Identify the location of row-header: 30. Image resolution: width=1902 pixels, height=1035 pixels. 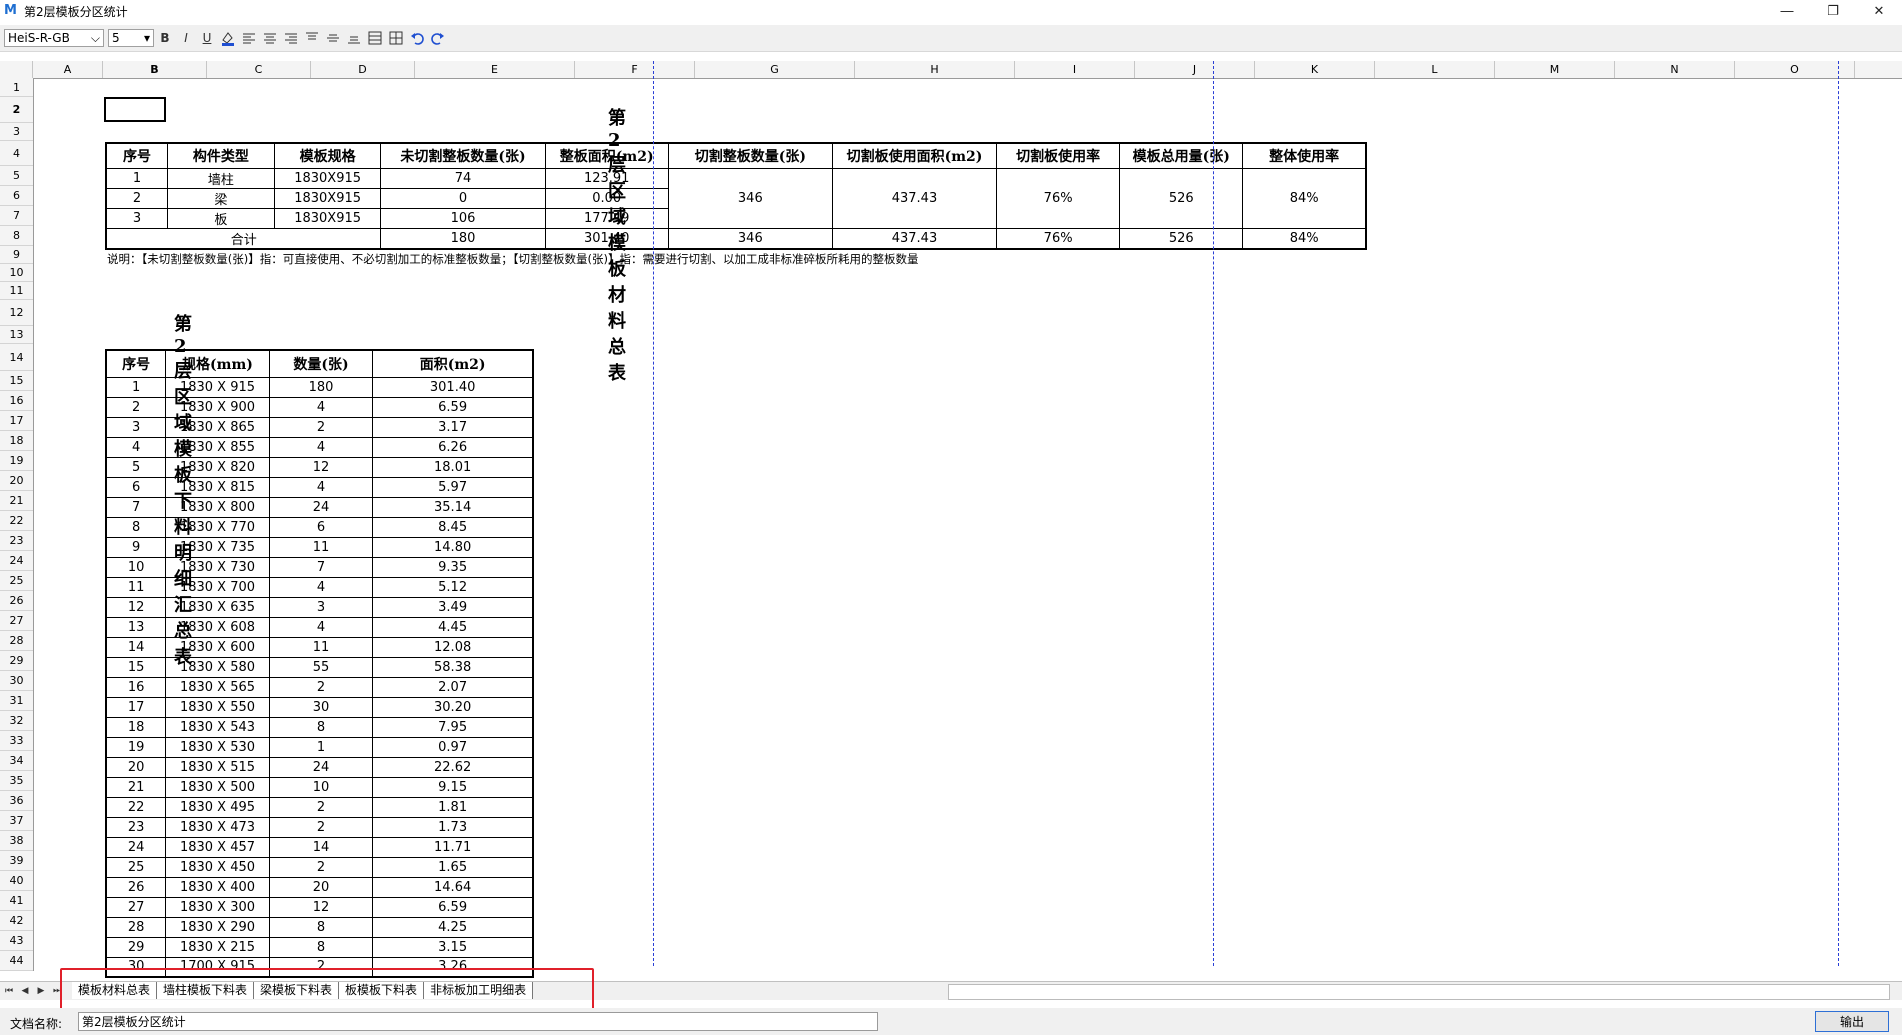
(16, 681).